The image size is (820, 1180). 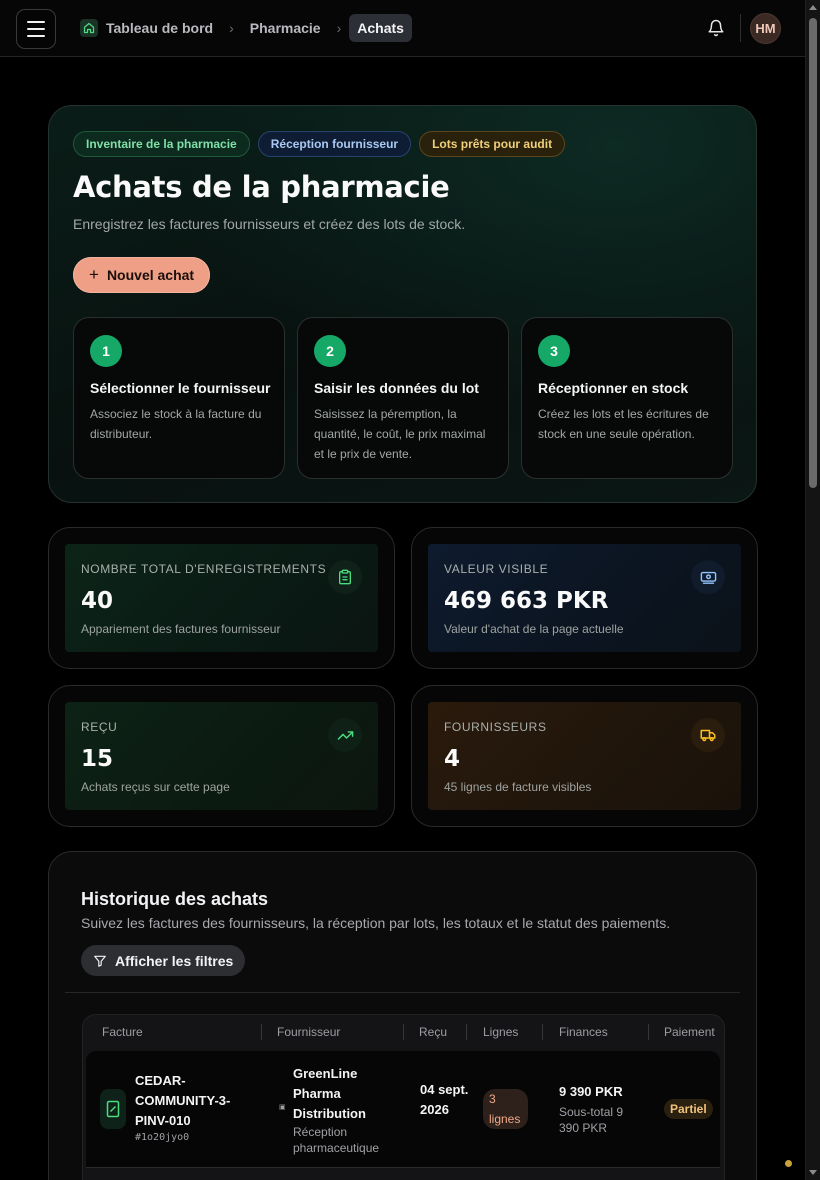 What do you see at coordinates (282, 1107) in the screenshot?
I see `building-icon: ▣` at bounding box center [282, 1107].